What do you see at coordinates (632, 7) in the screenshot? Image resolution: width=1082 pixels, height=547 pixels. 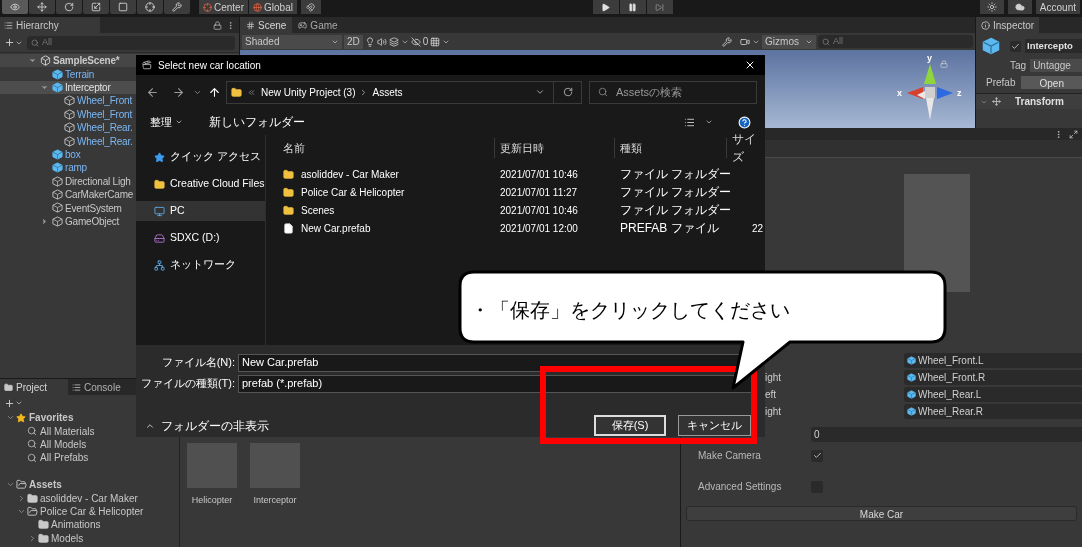 I see `pause-button` at bounding box center [632, 7].